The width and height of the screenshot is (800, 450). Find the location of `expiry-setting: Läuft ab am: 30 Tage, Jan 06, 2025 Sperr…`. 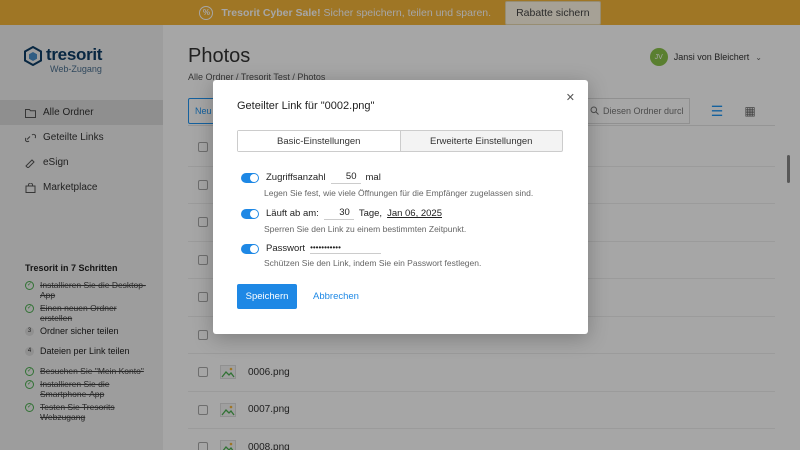

expiry-setting: Läuft ab am: 30 Tage, Jan 06, 2025 Sperr… is located at coordinates (353, 220).